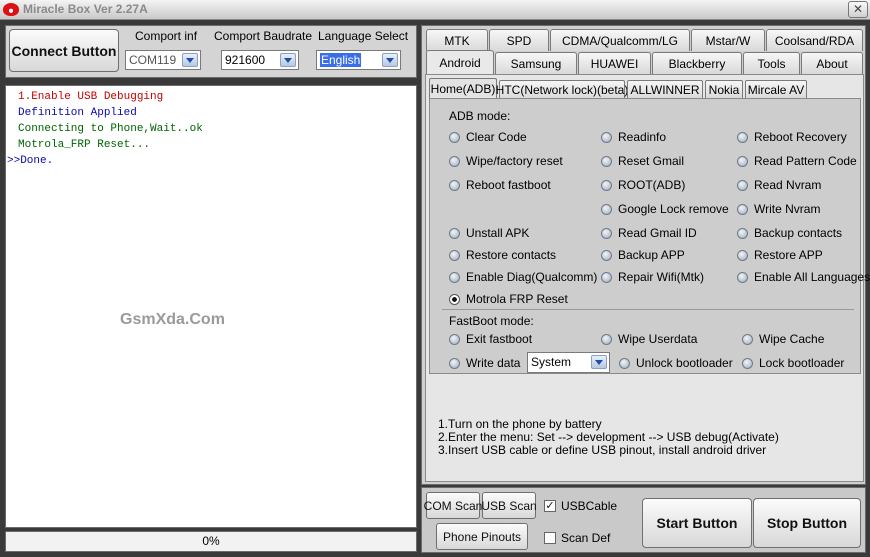  Describe the element at coordinates (550, 506) in the screenshot. I see `usb-cable-checkbox: ✓` at that location.